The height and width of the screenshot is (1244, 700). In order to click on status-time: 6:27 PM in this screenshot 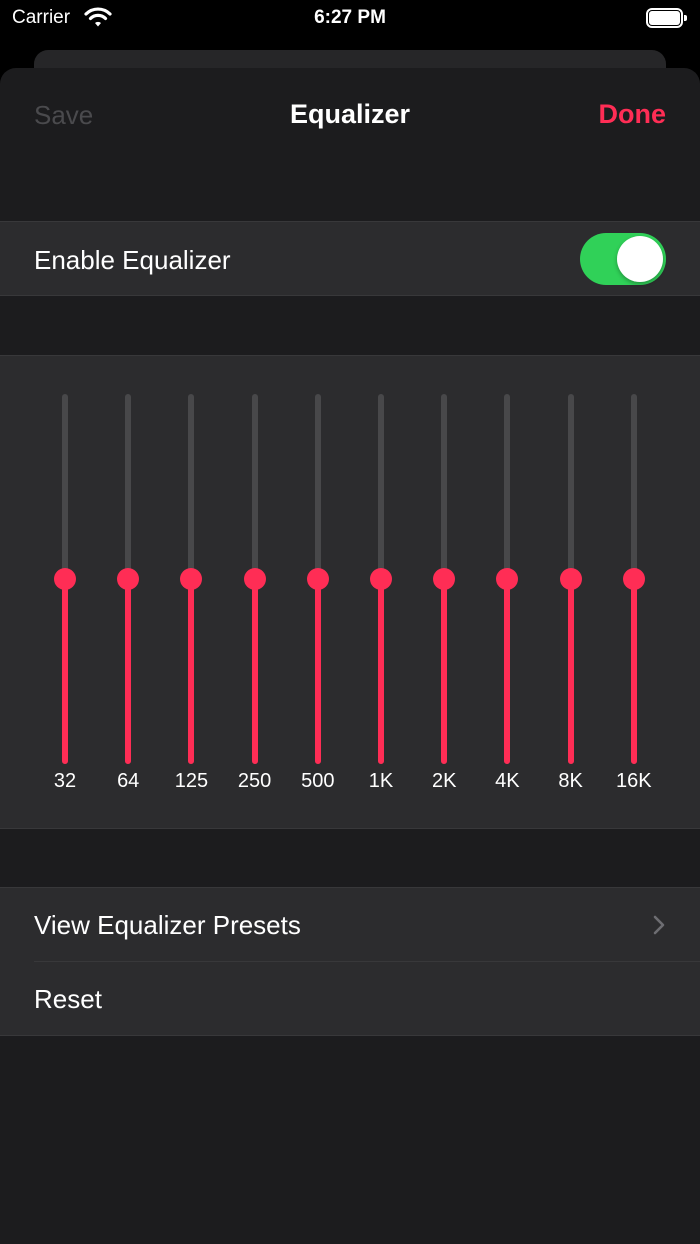, I will do `click(350, 17)`.